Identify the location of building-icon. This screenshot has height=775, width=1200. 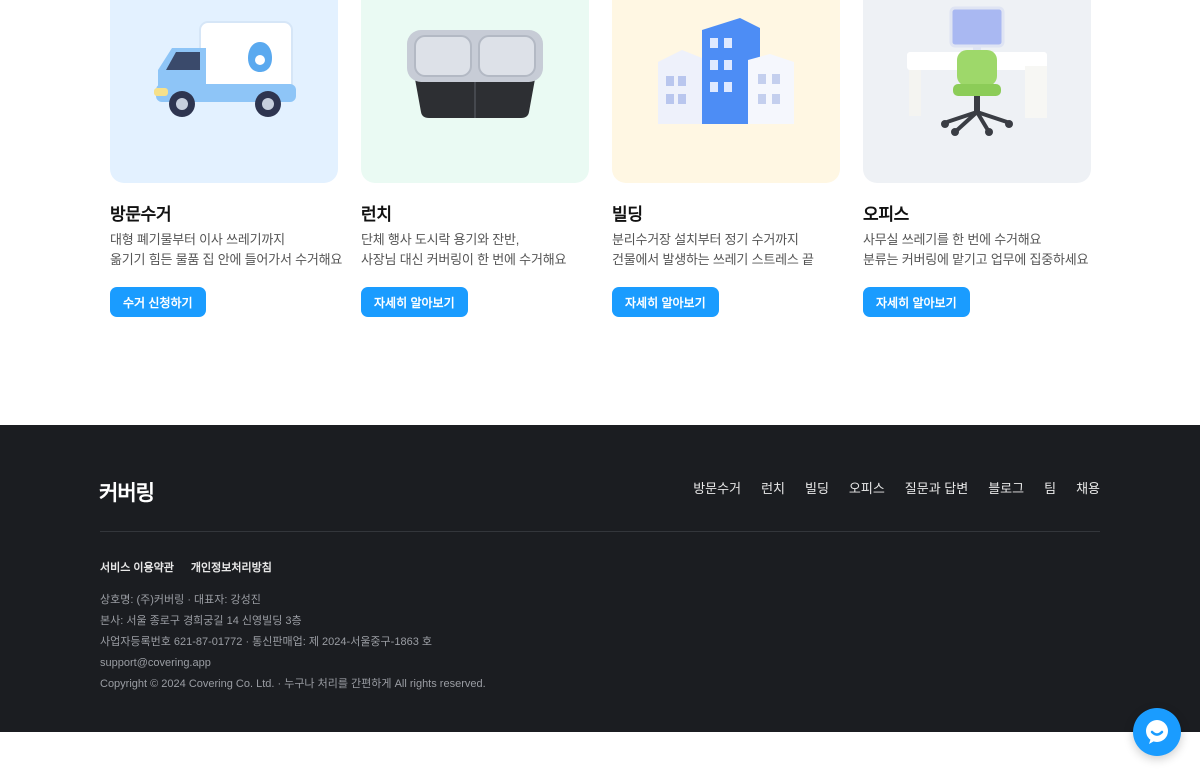
(726, 71).